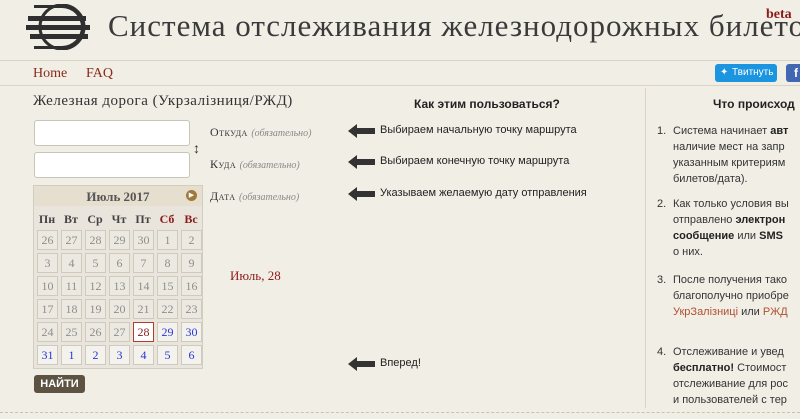 The image size is (800, 419). I want to click on railway-link: УкрЗалізниці, so click(705, 312).